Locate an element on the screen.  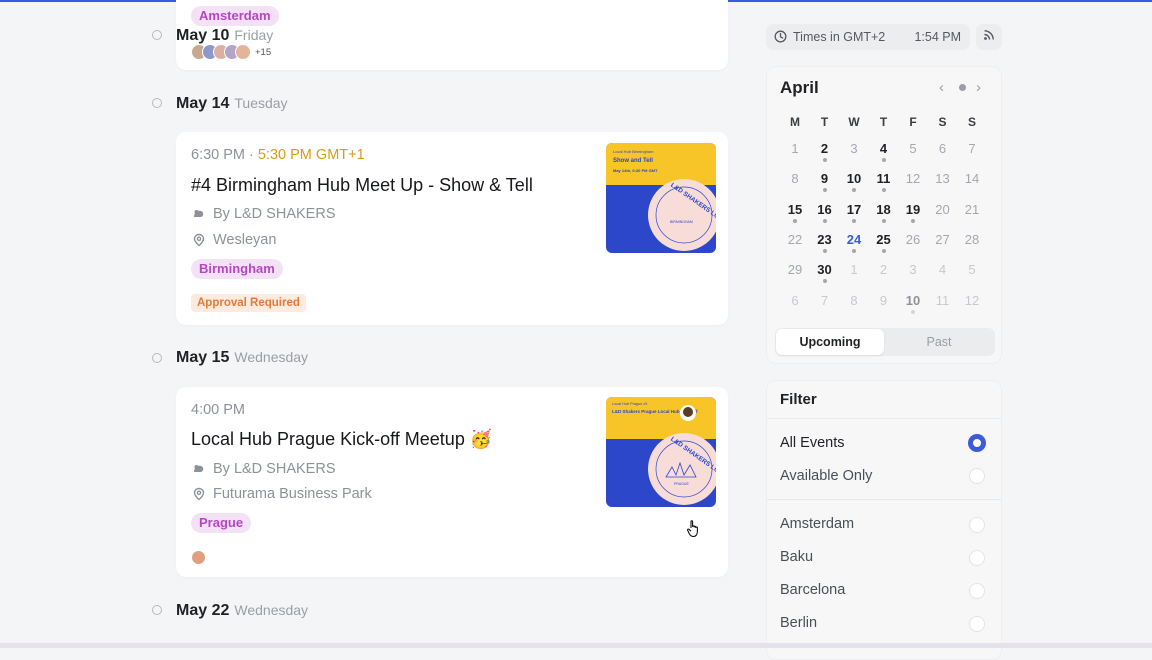
calendar-day: 14 is located at coordinates (972, 178).